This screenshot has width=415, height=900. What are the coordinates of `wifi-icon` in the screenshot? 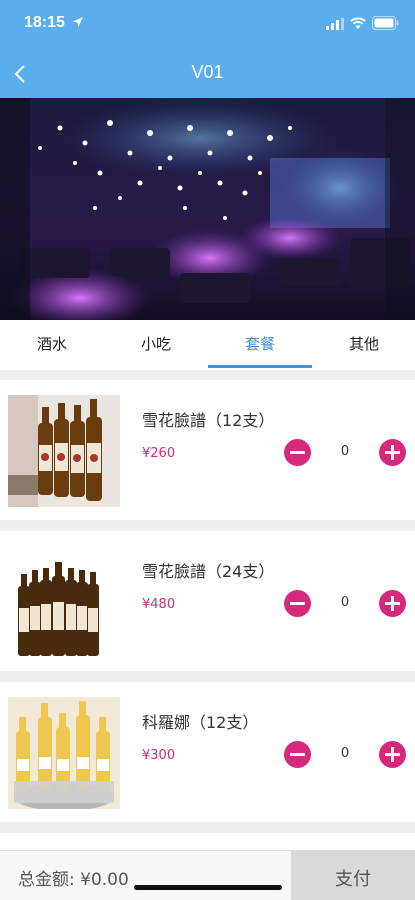 It's located at (358, 23).